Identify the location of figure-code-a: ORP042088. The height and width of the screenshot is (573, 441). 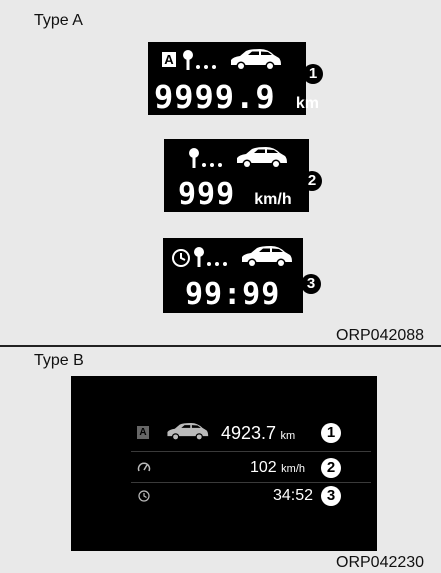
(380, 335).